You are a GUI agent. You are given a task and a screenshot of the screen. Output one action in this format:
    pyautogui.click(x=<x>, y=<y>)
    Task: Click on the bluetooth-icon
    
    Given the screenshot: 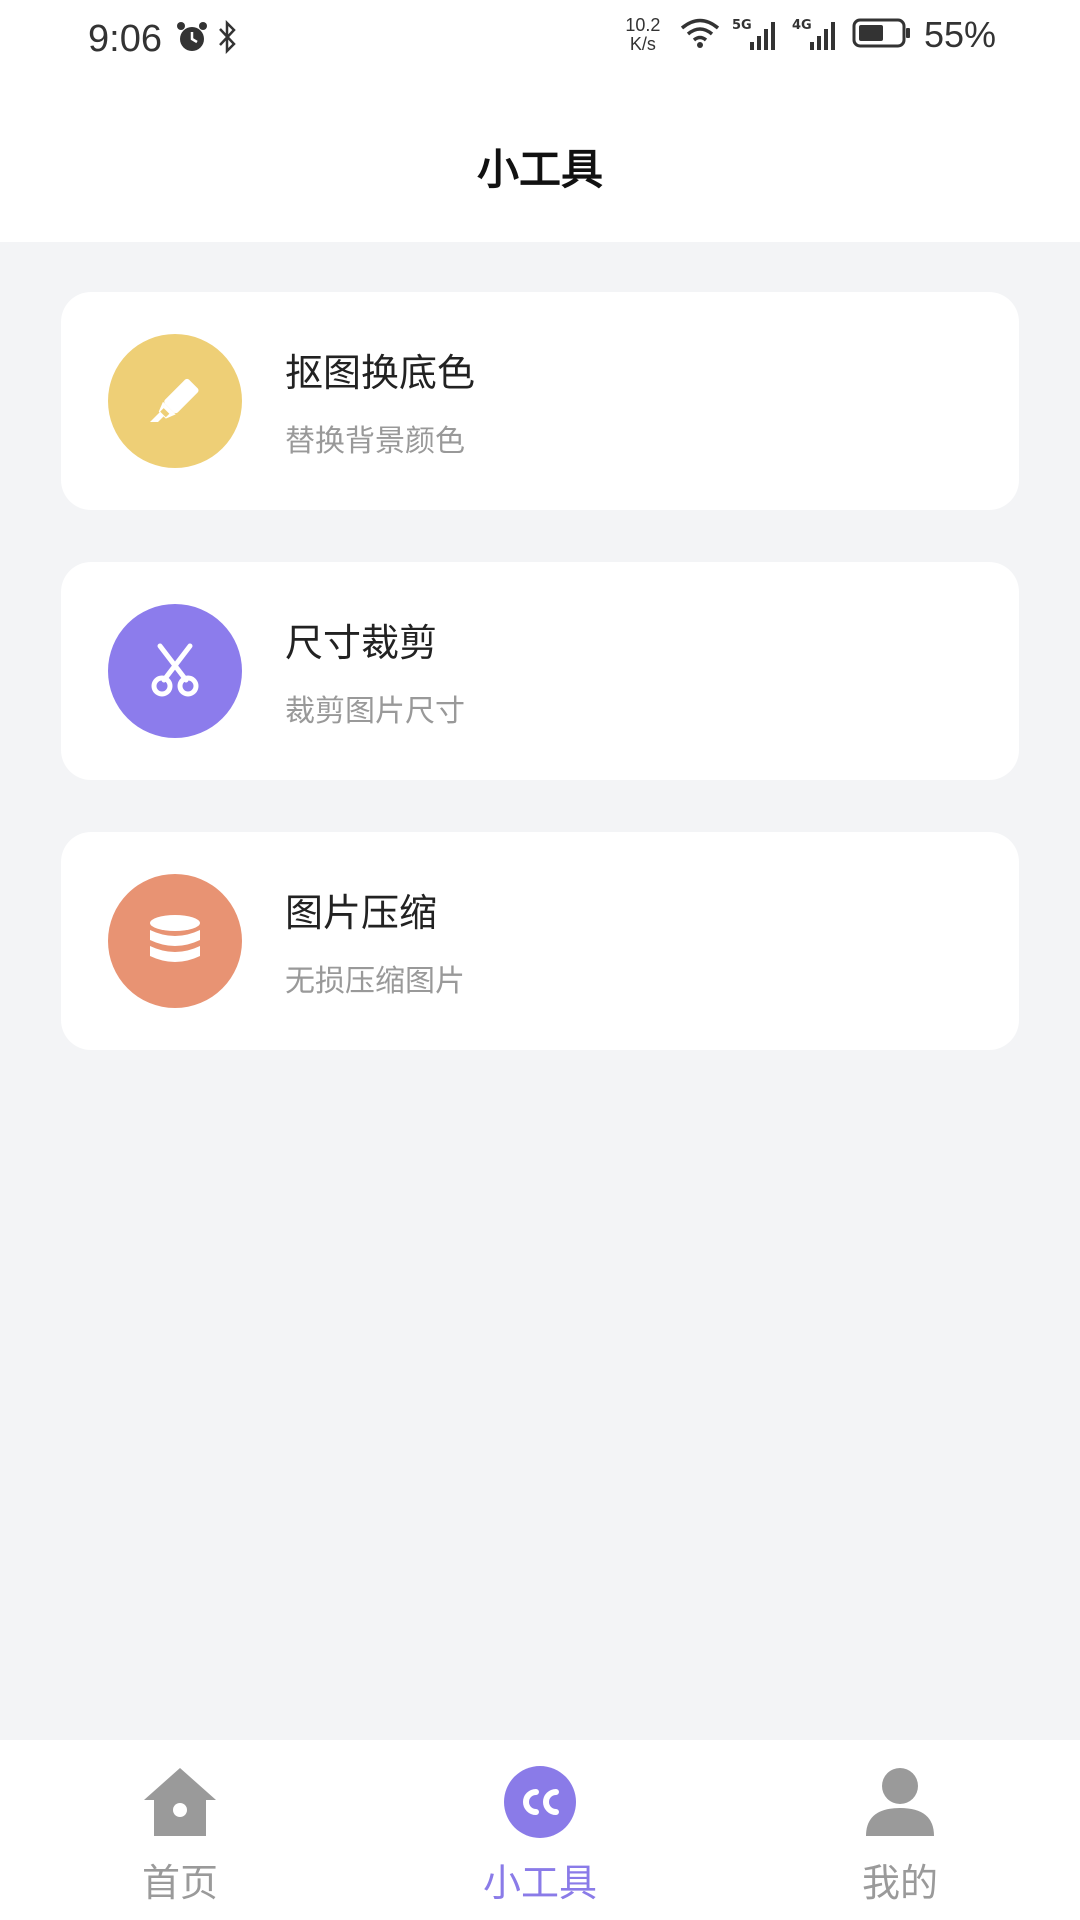 What is the action you would take?
    pyautogui.click(x=227, y=38)
    